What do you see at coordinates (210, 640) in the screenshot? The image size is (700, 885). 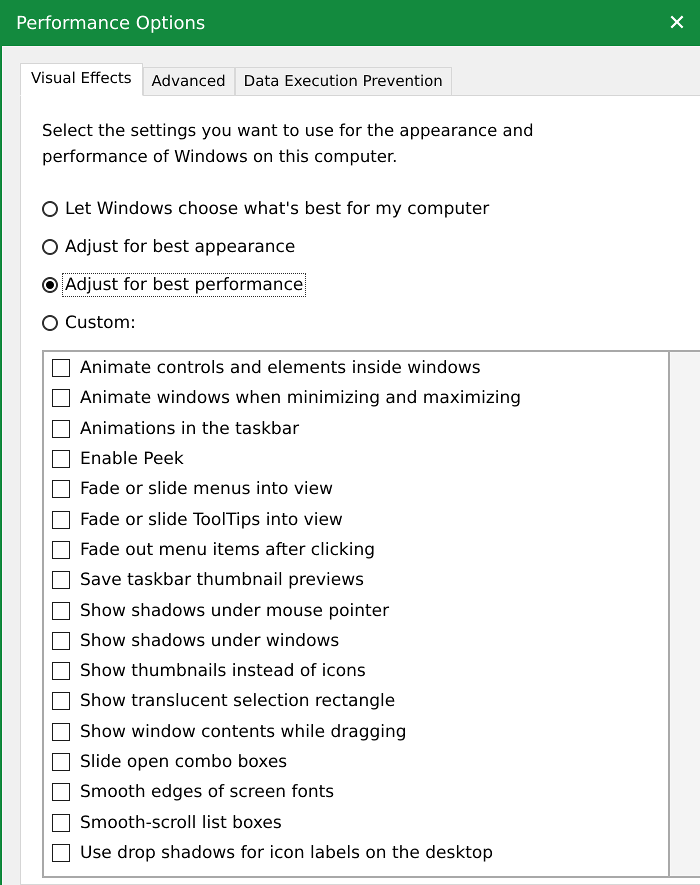 I see `checkbox-label: Show shadows under windows` at bounding box center [210, 640].